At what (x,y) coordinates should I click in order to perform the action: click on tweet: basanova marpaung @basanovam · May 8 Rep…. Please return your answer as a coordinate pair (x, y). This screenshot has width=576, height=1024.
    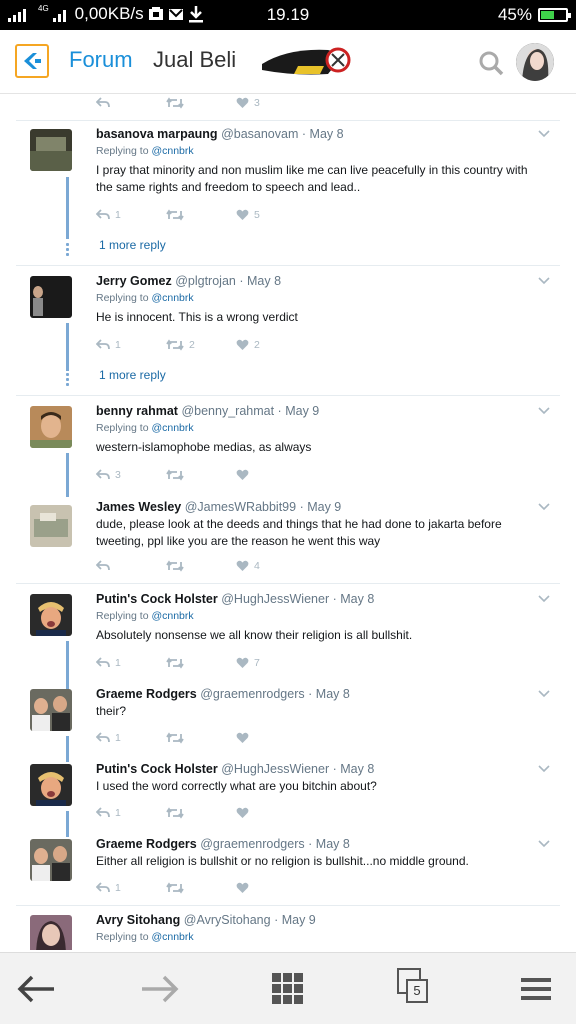
    Looking at the image, I should click on (316, 161).